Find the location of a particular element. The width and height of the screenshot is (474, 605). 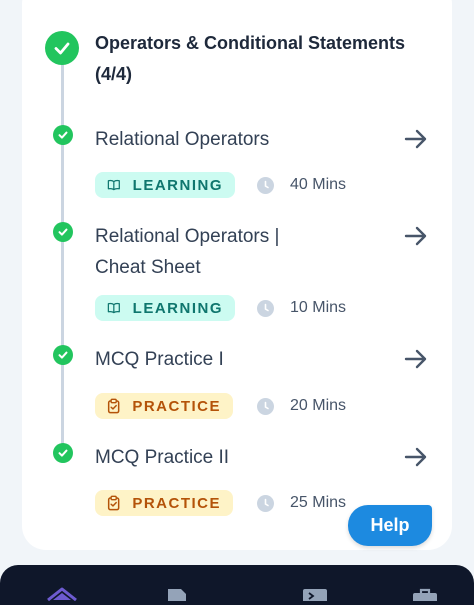

terminal-icon is located at coordinates (315, 594).